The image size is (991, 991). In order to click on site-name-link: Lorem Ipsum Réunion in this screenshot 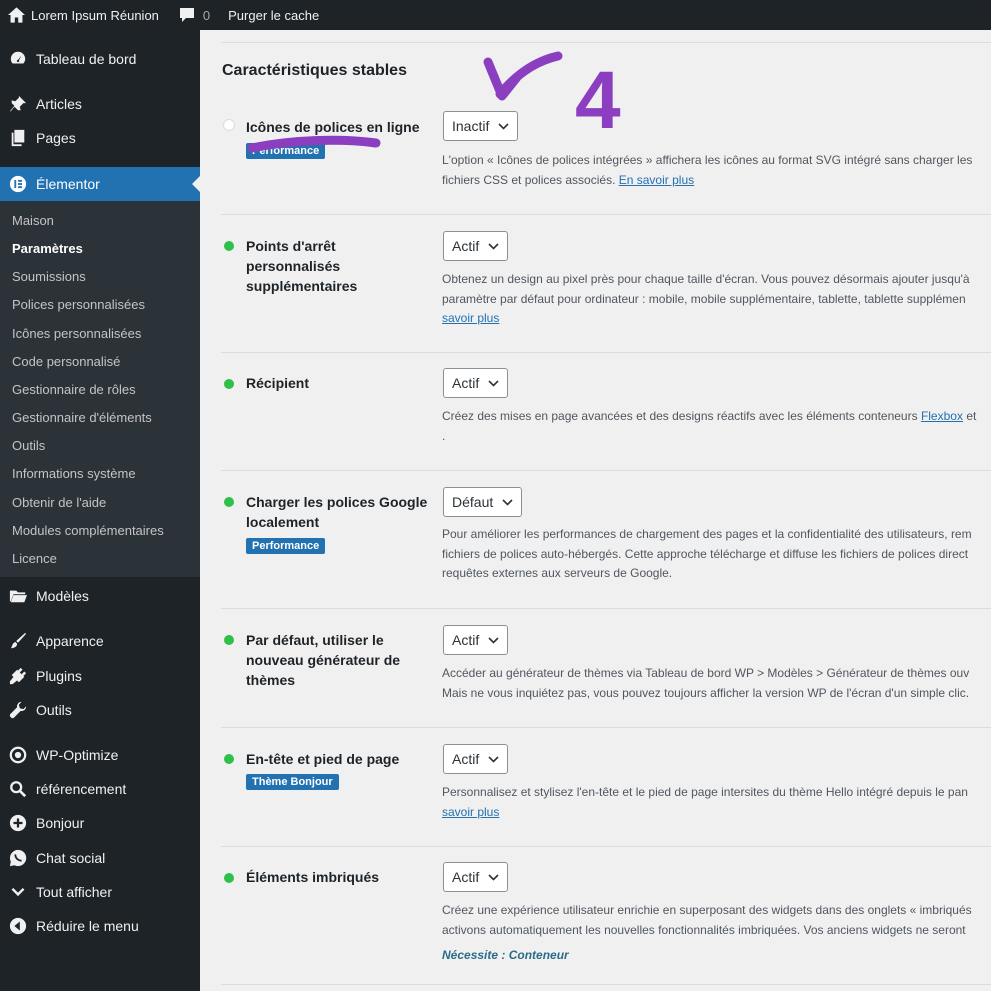, I will do `click(83, 15)`.